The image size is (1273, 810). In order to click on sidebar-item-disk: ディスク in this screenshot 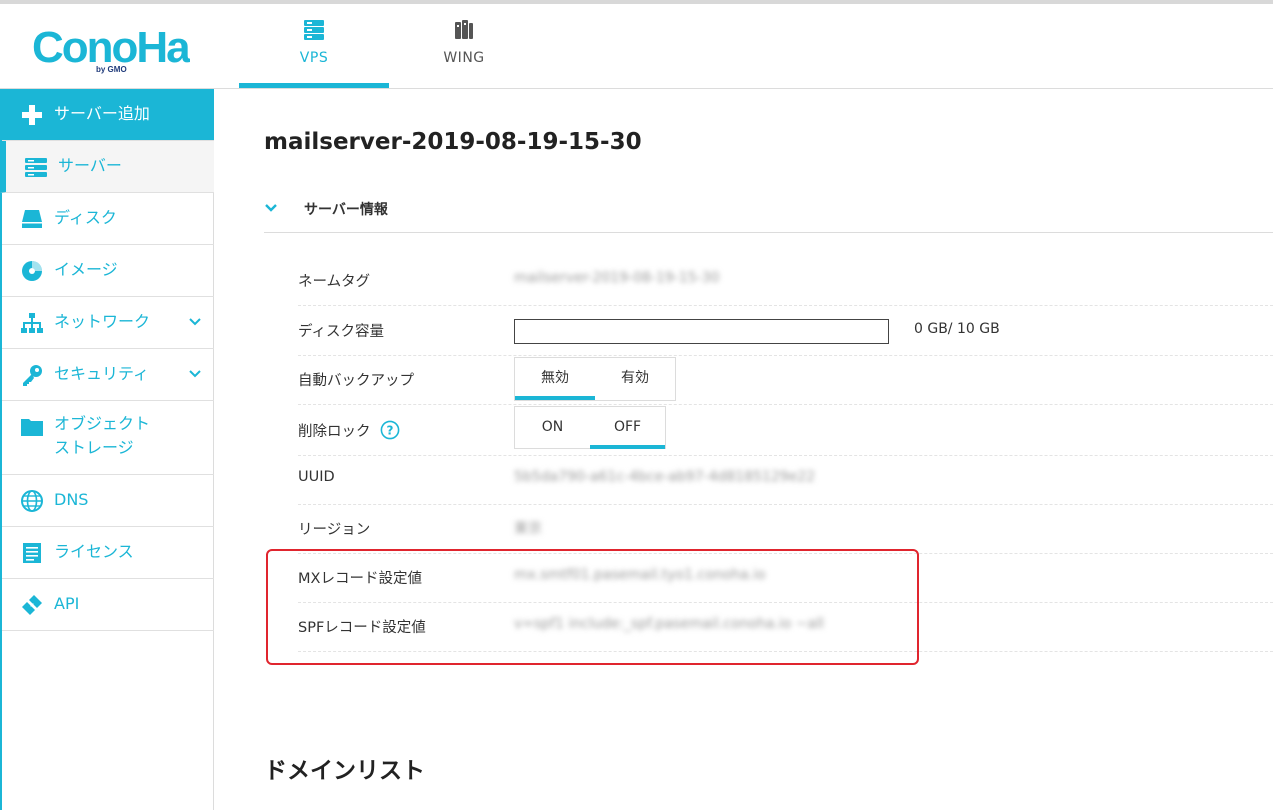, I will do `click(108, 219)`.